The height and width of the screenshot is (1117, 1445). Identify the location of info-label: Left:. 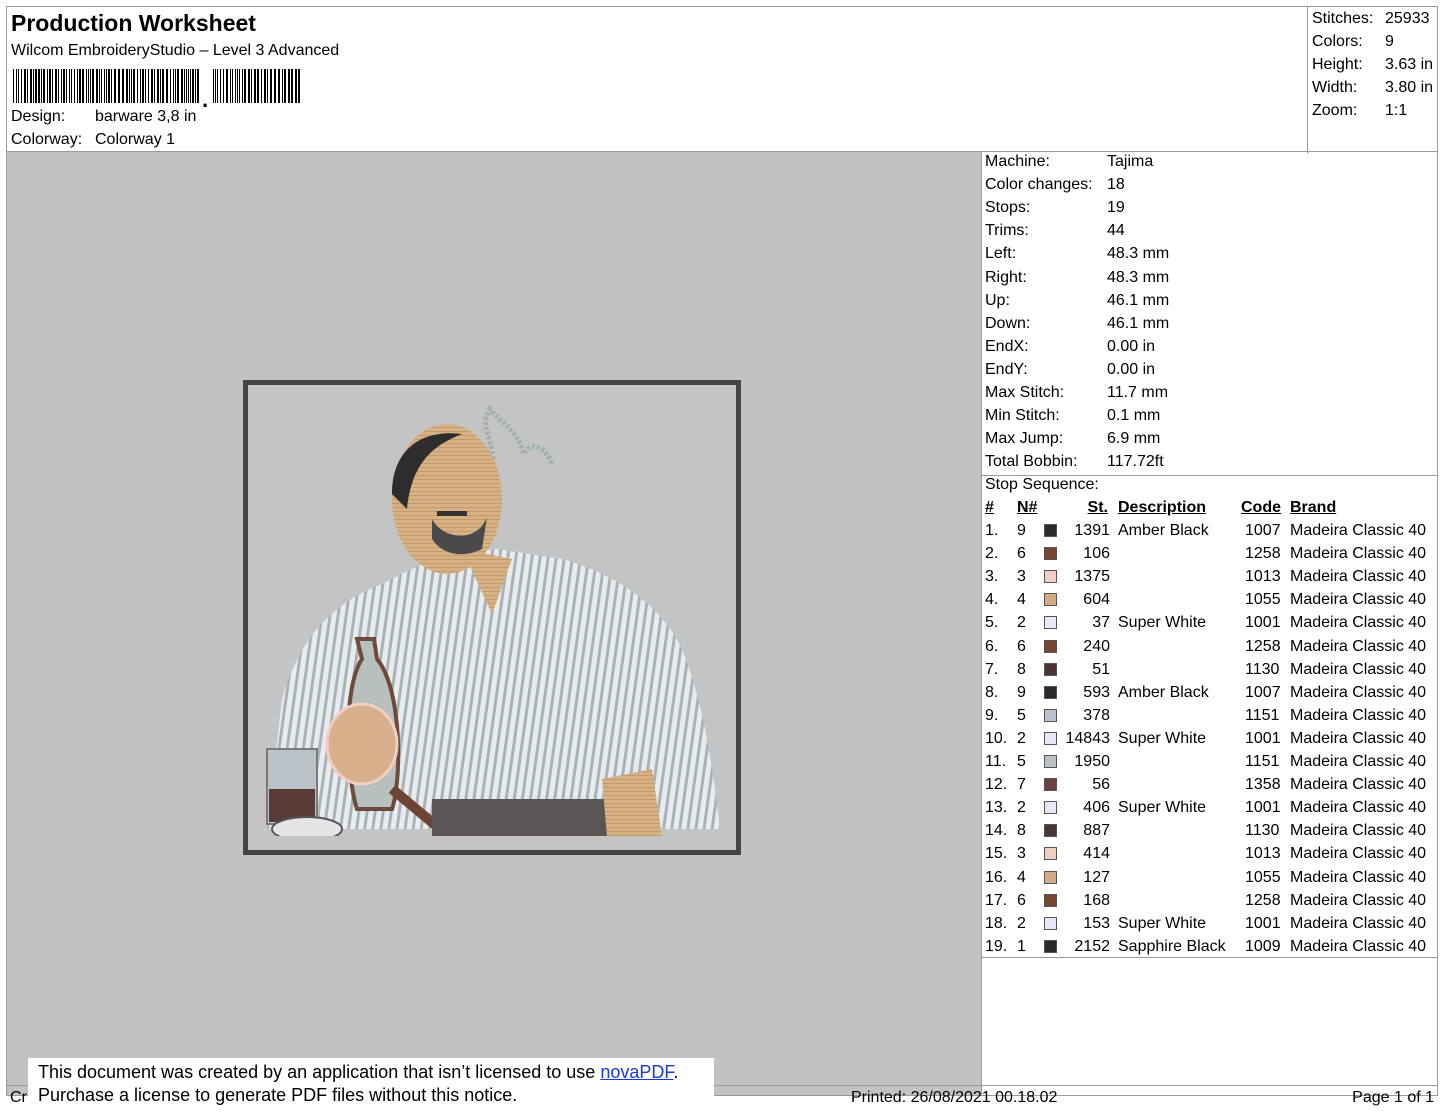
(1001, 254).